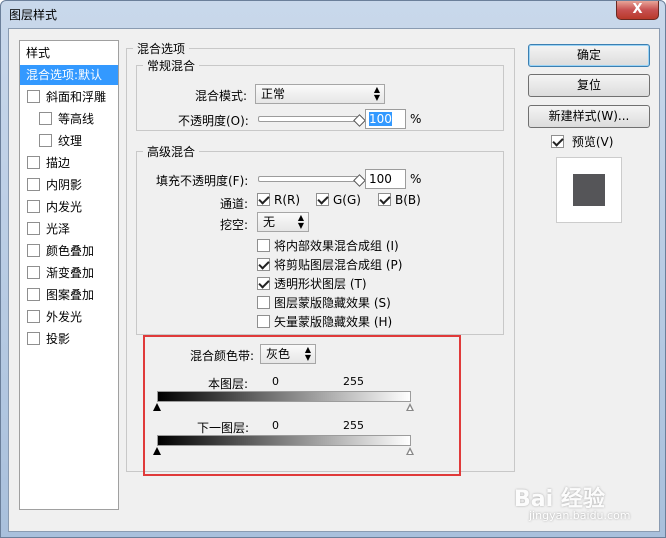 The width and height of the screenshot is (666, 538). What do you see at coordinates (283, 222) in the screenshot?
I see `knockout-select: 无 ▲ ▼` at bounding box center [283, 222].